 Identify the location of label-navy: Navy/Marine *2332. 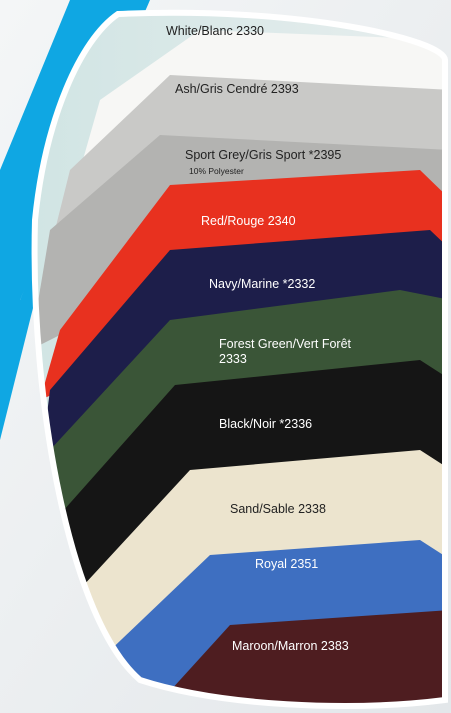
(262, 284).